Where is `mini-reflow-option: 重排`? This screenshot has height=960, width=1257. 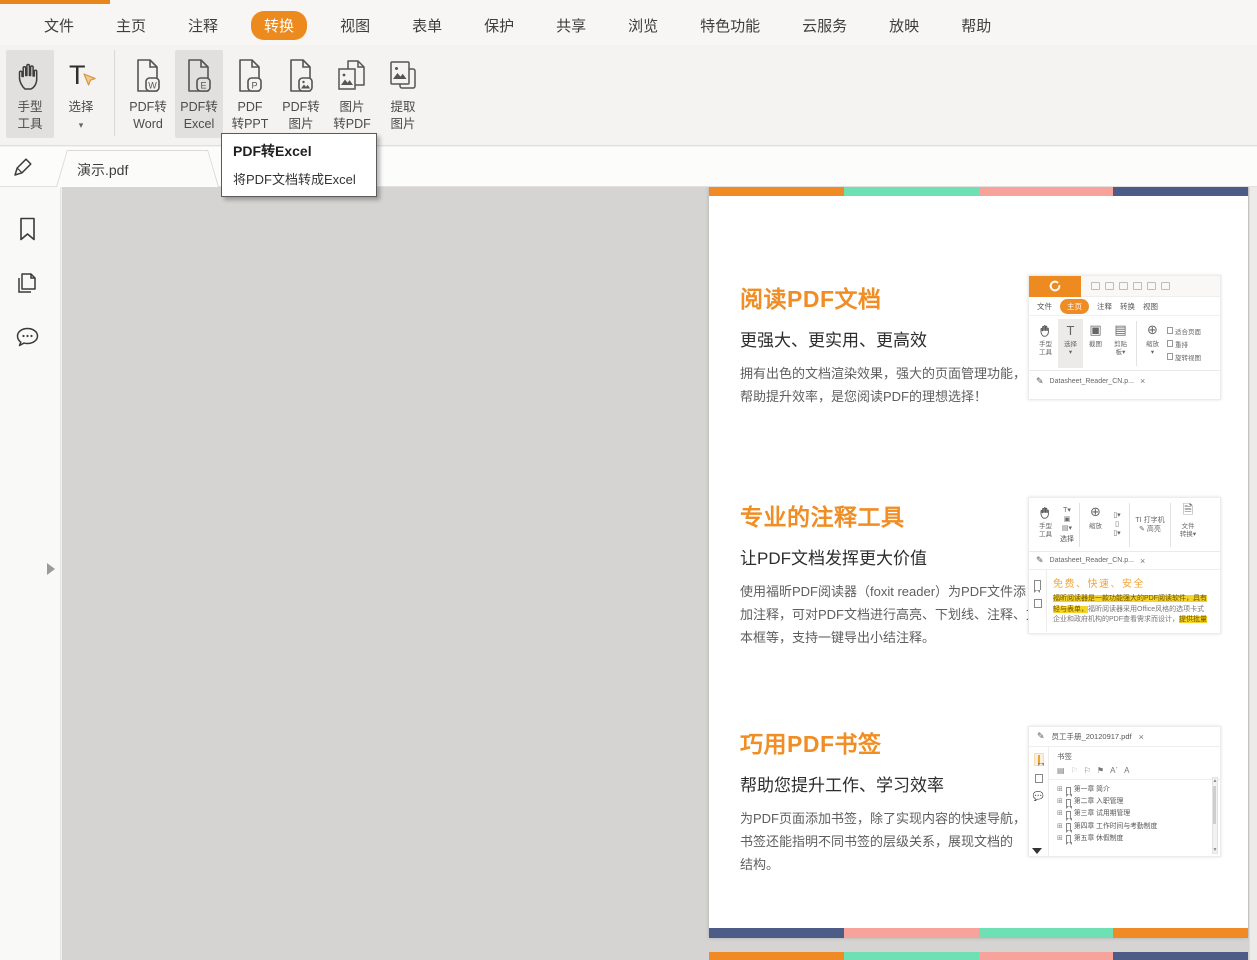 mini-reflow-option: 重排 is located at coordinates (1184, 344).